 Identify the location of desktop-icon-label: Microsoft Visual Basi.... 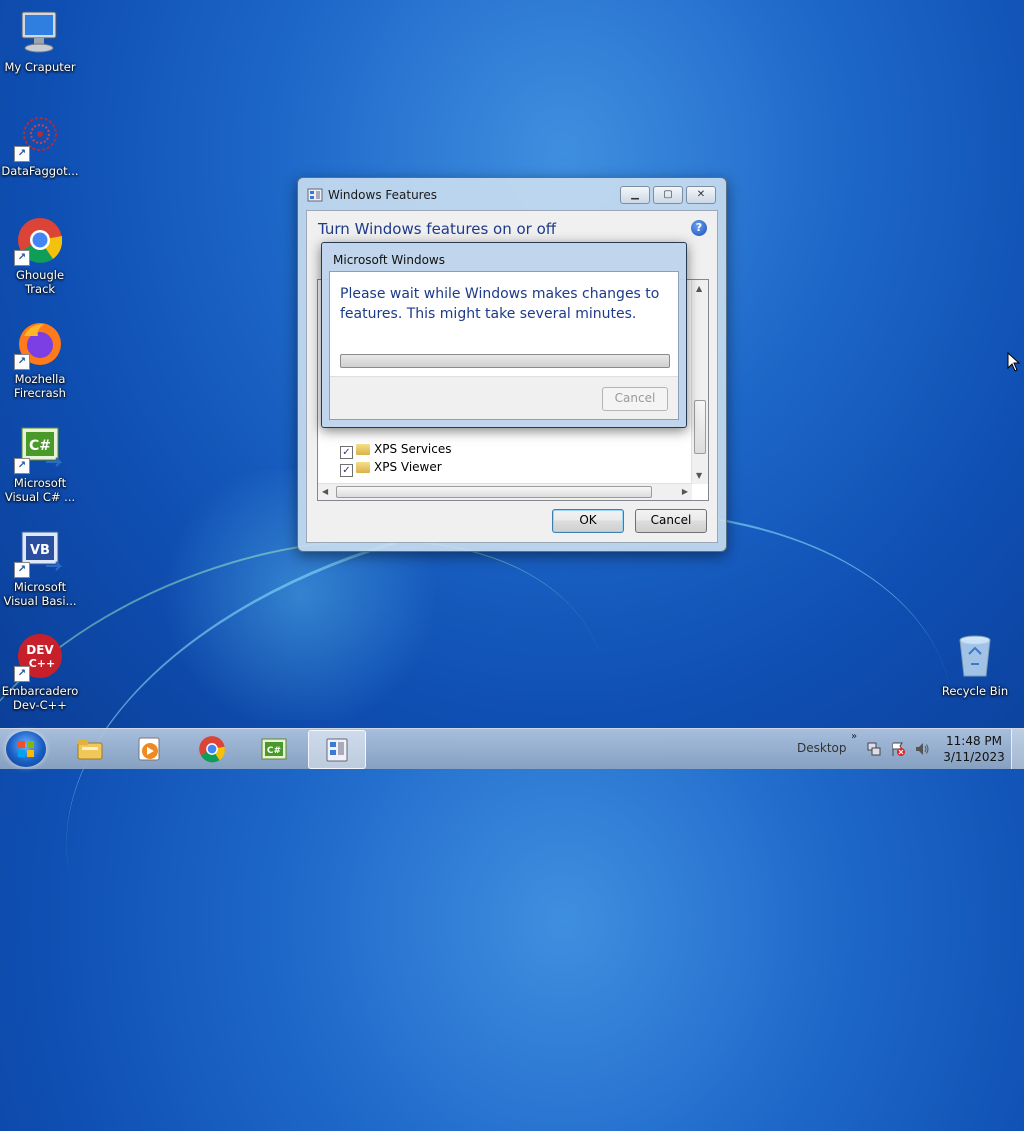
(40, 594).